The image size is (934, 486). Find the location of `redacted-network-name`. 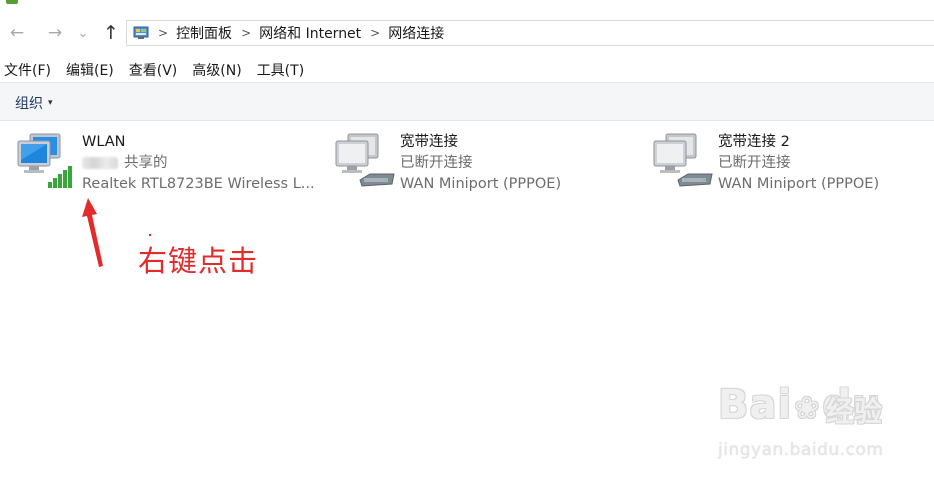

redacted-network-name is located at coordinates (100, 163).